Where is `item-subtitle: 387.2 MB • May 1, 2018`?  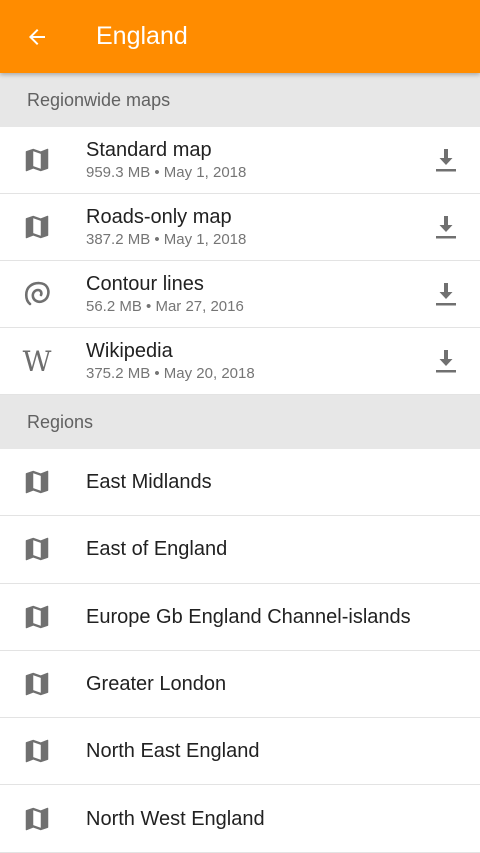
item-subtitle: 387.2 MB • May 1, 2018 is located at coordinates (166, 239).